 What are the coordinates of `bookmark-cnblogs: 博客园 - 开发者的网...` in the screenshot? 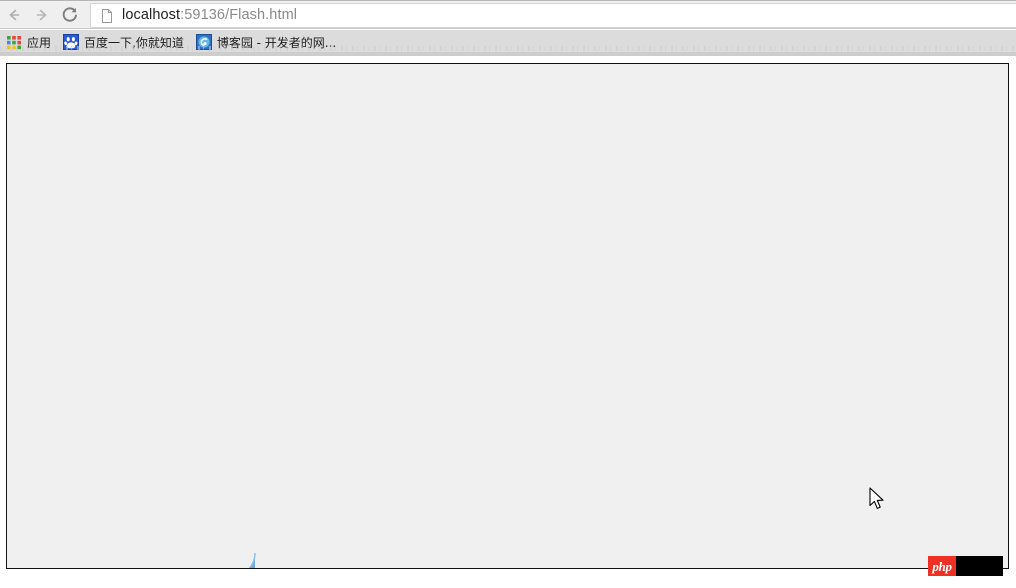 It's located at (266, 42).